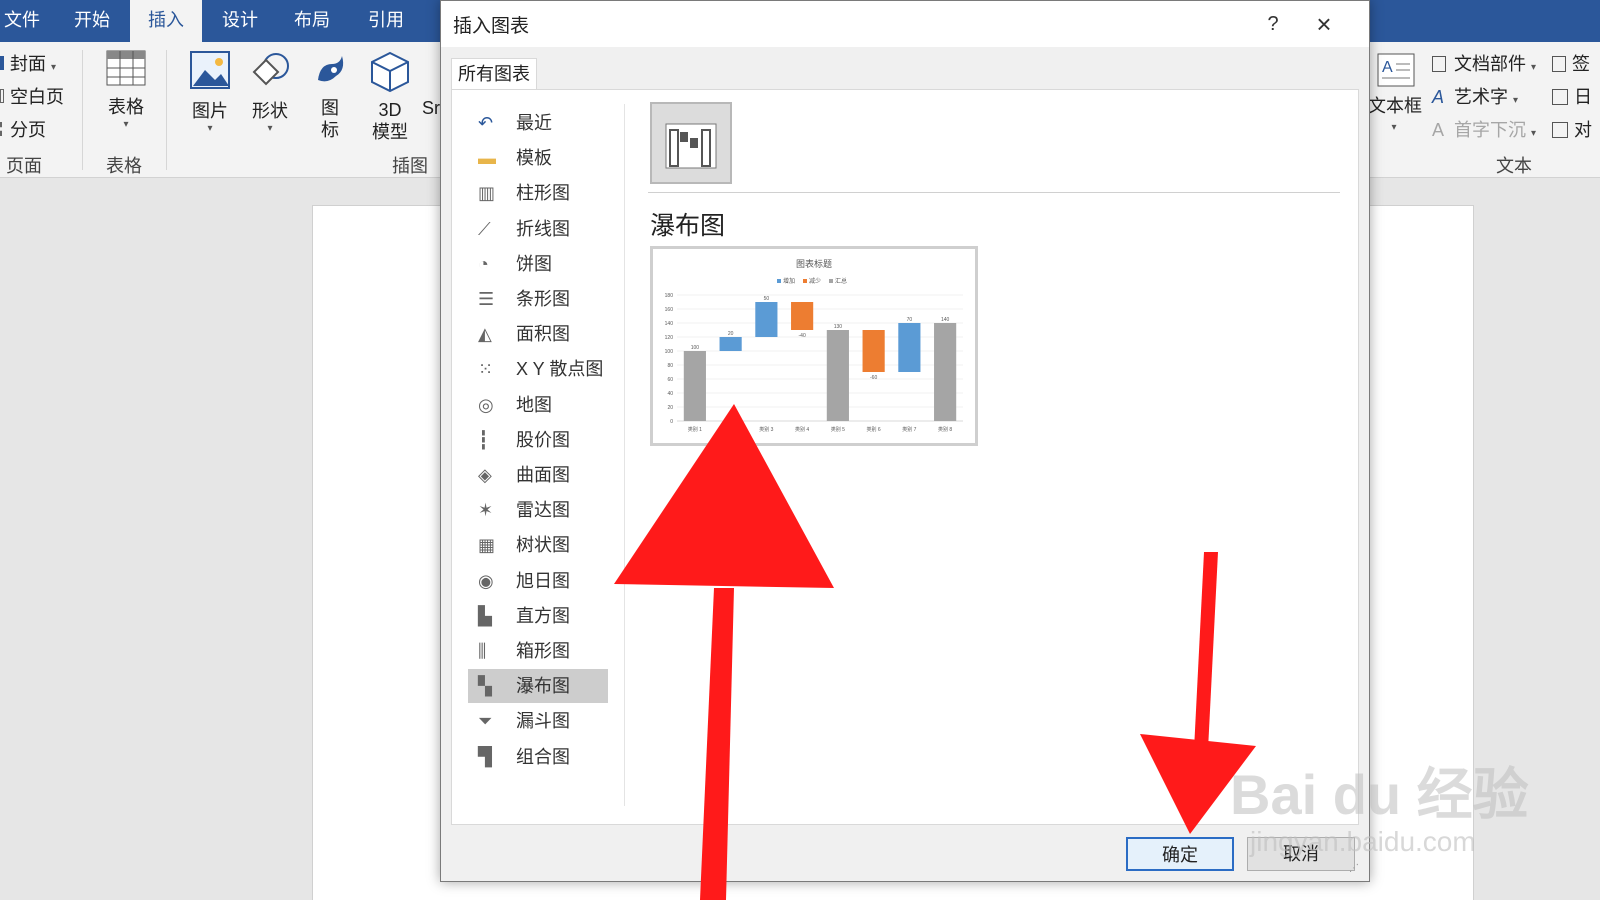  What do you see at coordinates (905, 24) in the screenshot?
I see `dialog-titlebar: 插入图表 ? ×` at bounding box center [905, 24].